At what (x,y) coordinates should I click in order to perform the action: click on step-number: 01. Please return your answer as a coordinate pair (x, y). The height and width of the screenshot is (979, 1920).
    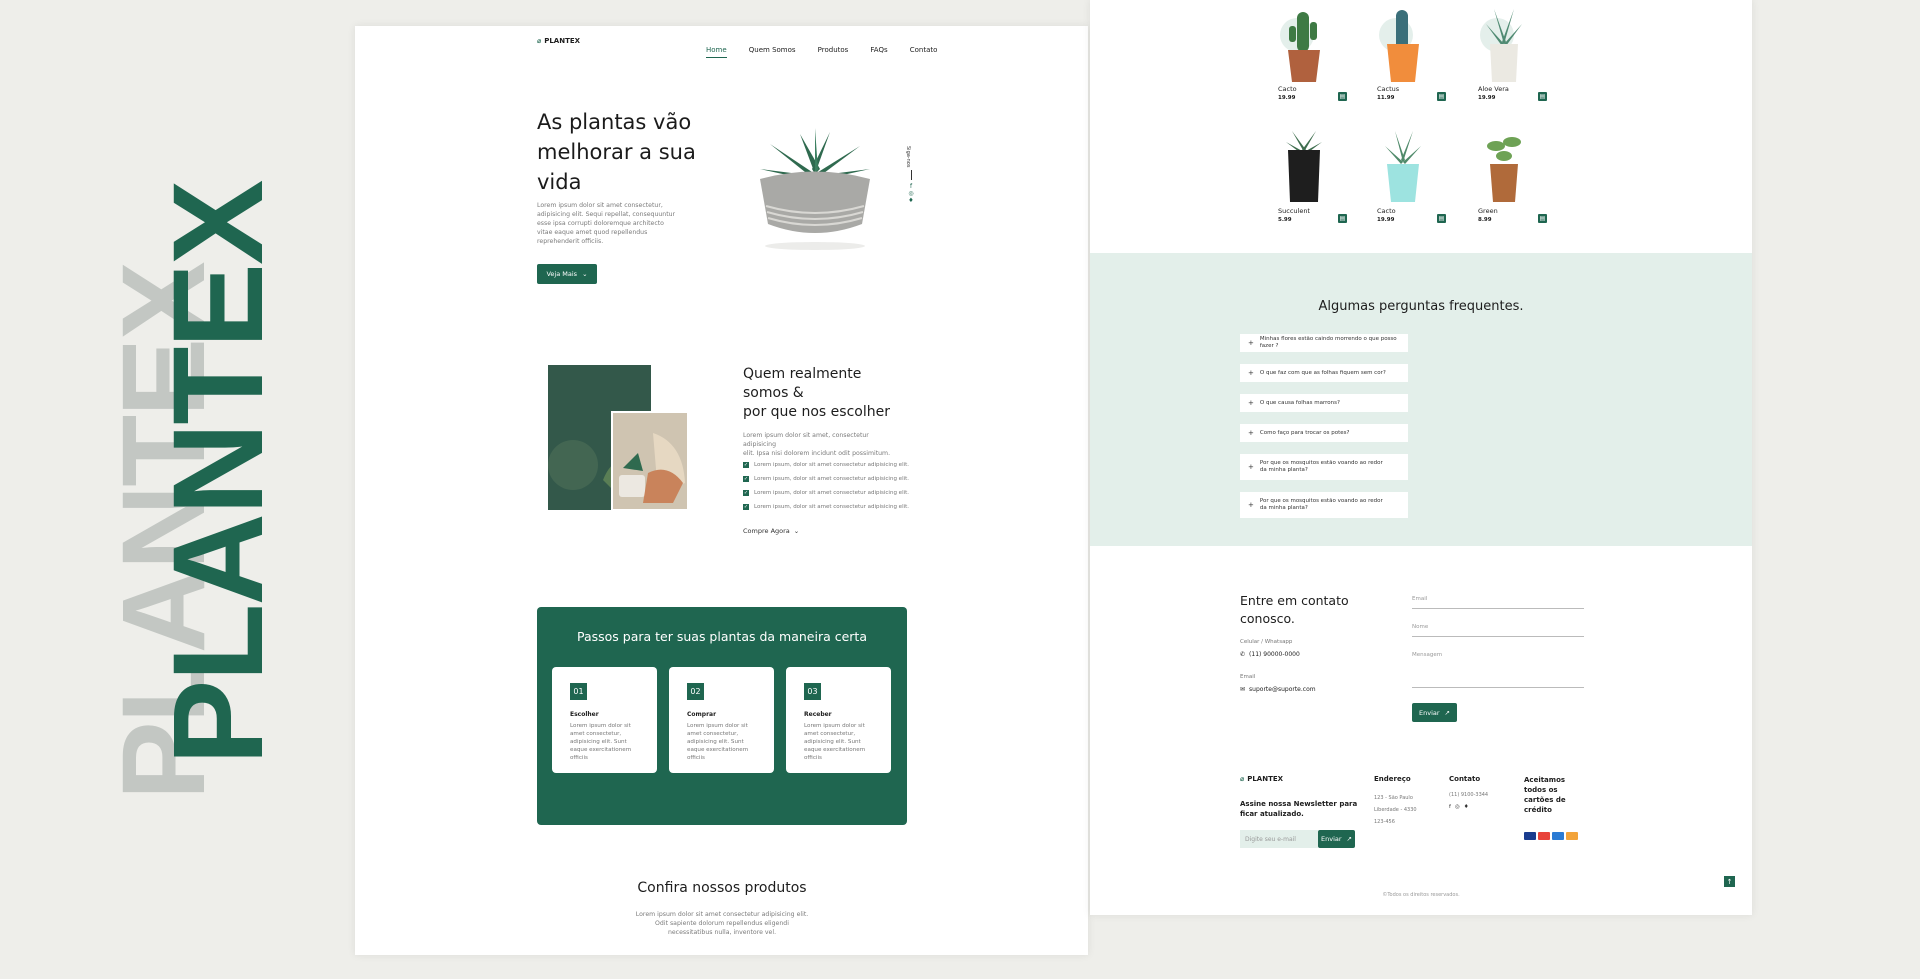
    Looking at the image, I should click on (578, 691).